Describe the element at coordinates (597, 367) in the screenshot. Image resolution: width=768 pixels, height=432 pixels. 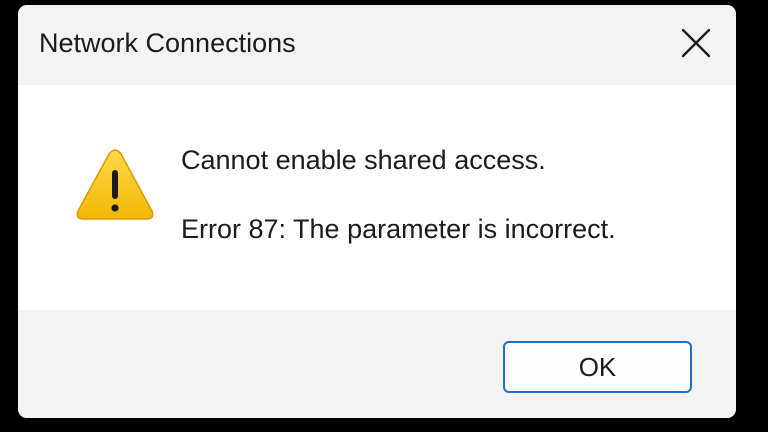
I see `ok-button: OK` at that location.